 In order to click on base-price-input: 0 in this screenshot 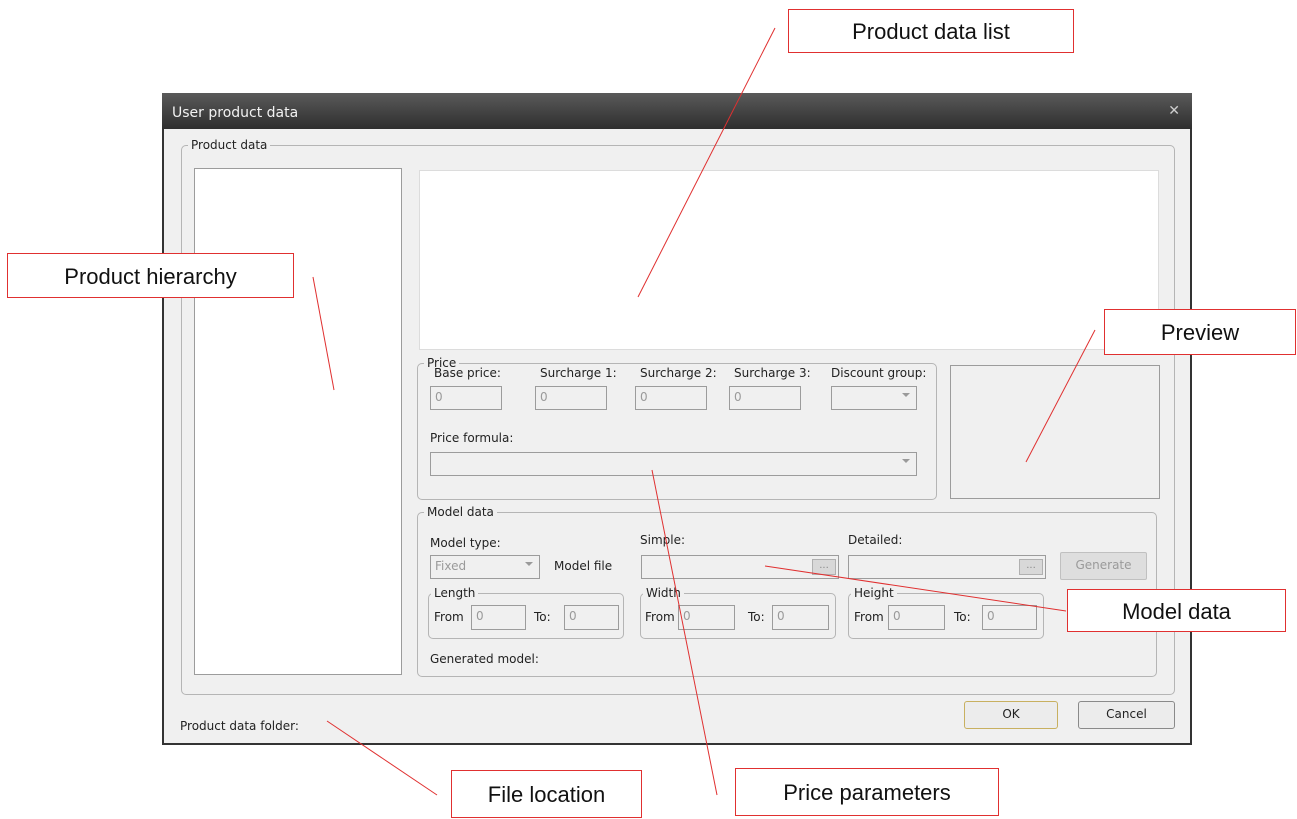, I will do `click(466, 398)`.